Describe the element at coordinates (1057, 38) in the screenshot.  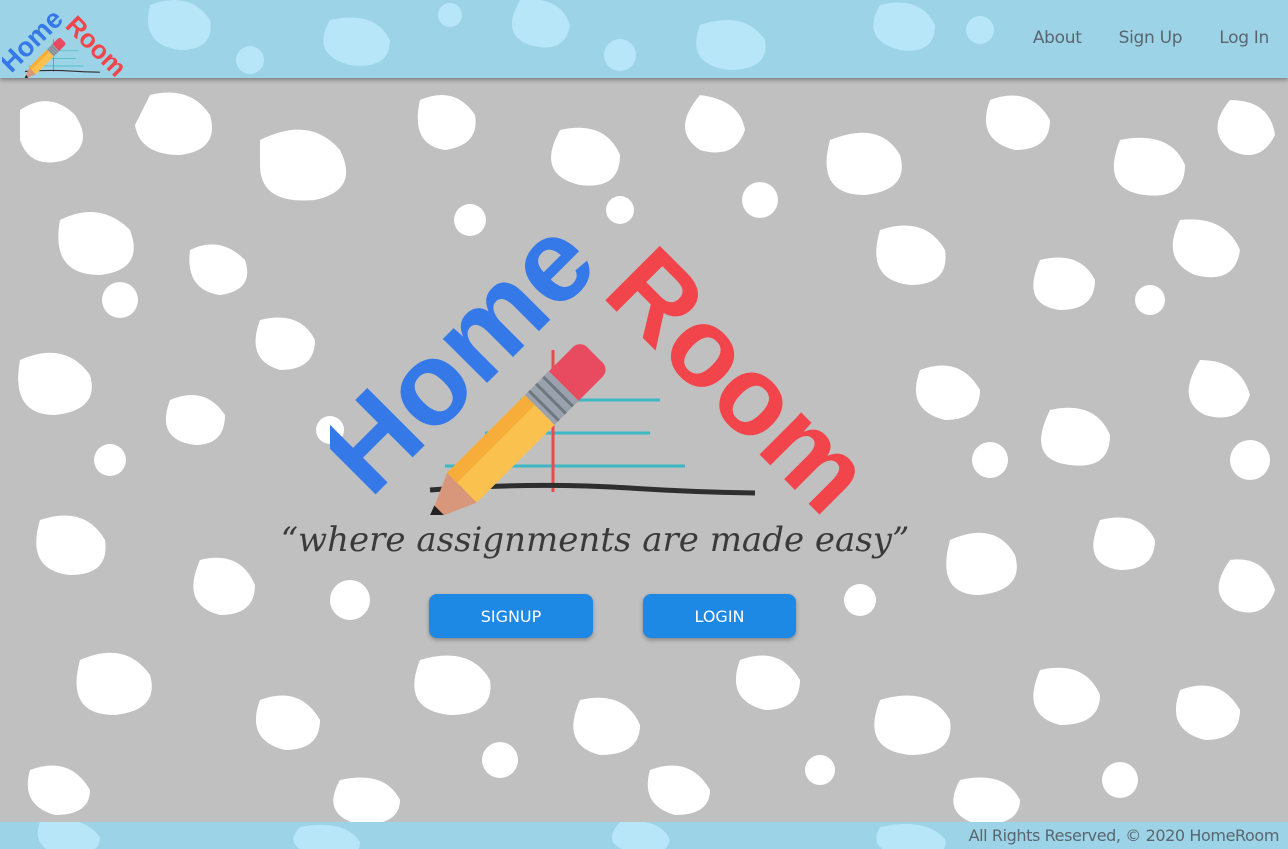
I see `nav-about-link: About` at that location.